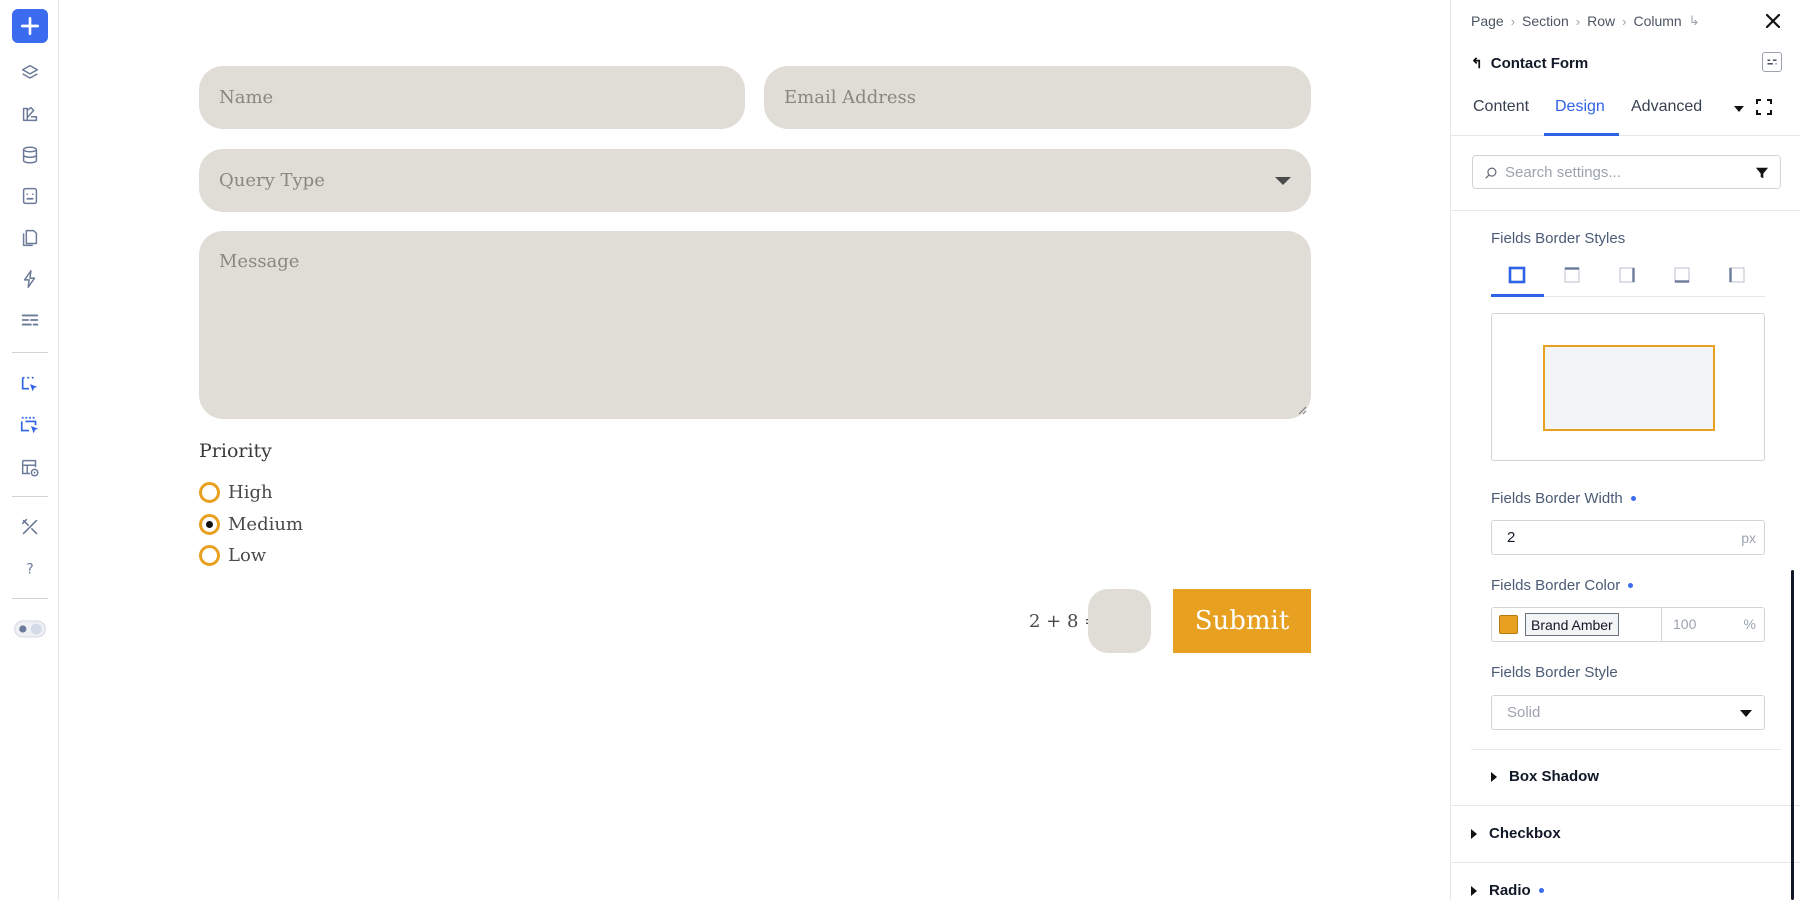  I want to click on checkbox-label: Checkbox, so click(1525, 833).